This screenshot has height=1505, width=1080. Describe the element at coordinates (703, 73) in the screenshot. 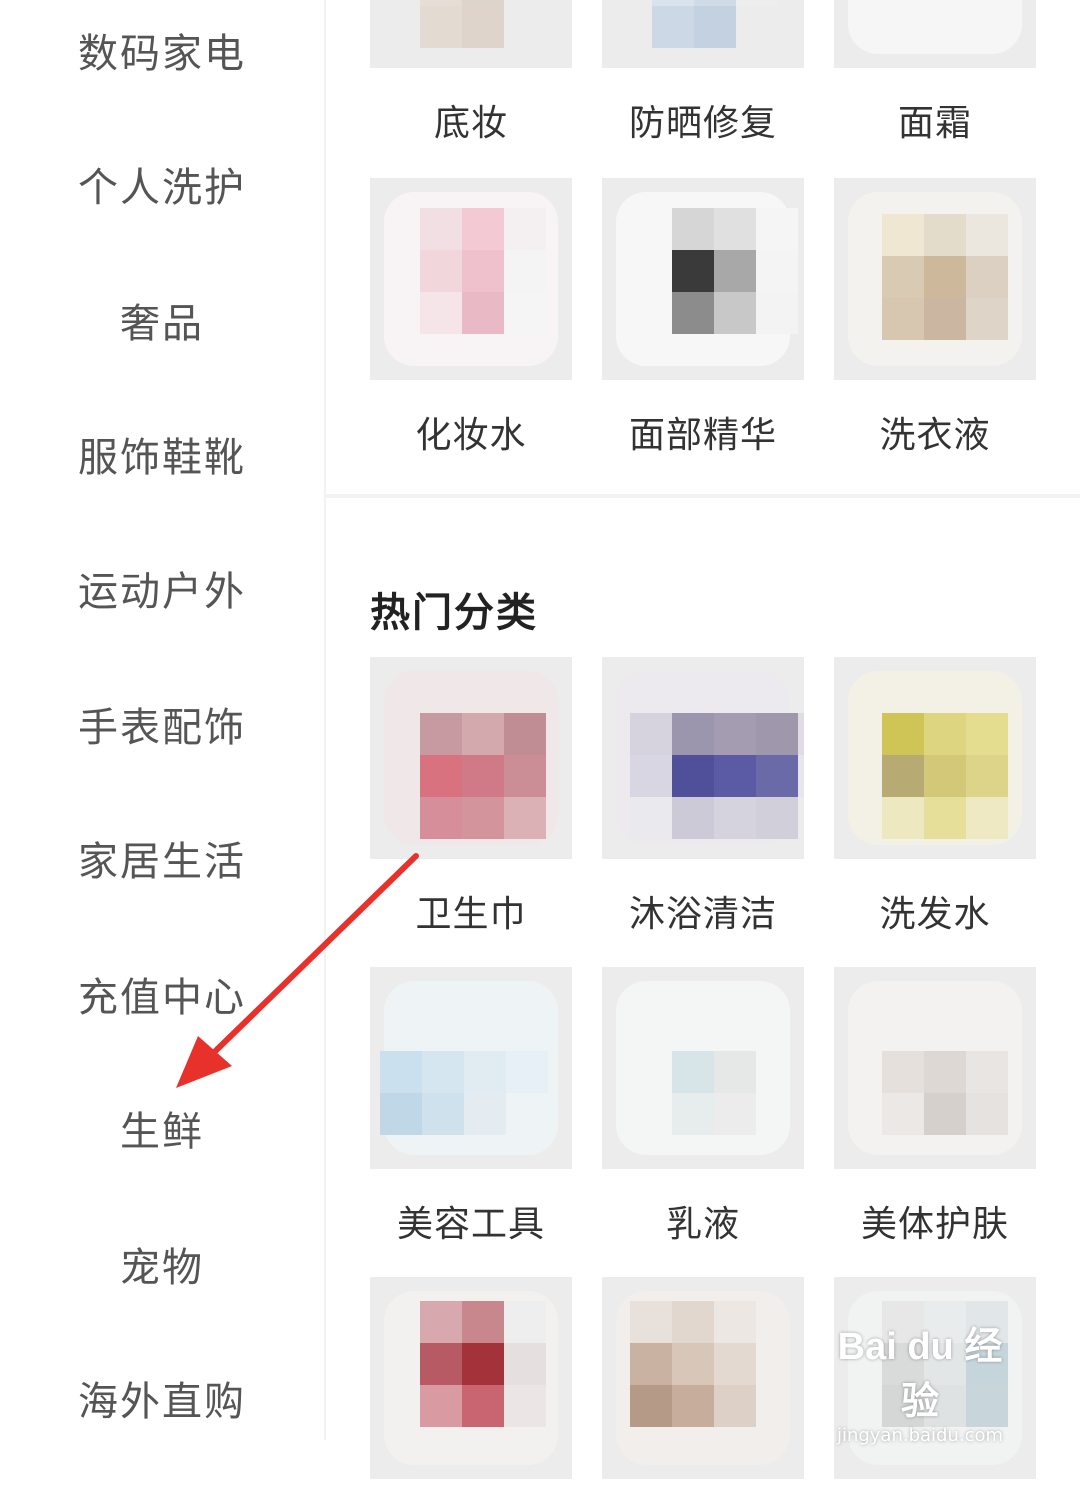

I see `category-tile-sunscreen: 防晒修复` at that location.